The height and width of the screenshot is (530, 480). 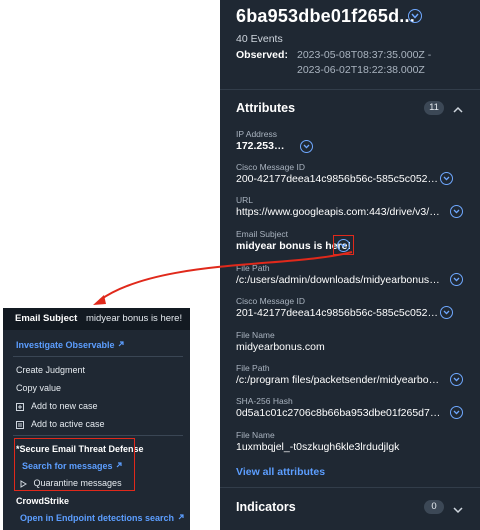 What do you see at coordinates (46, 318) in the screenshot?
I see `menu-field-label: Email Subject` at bounding box center [46, 318].